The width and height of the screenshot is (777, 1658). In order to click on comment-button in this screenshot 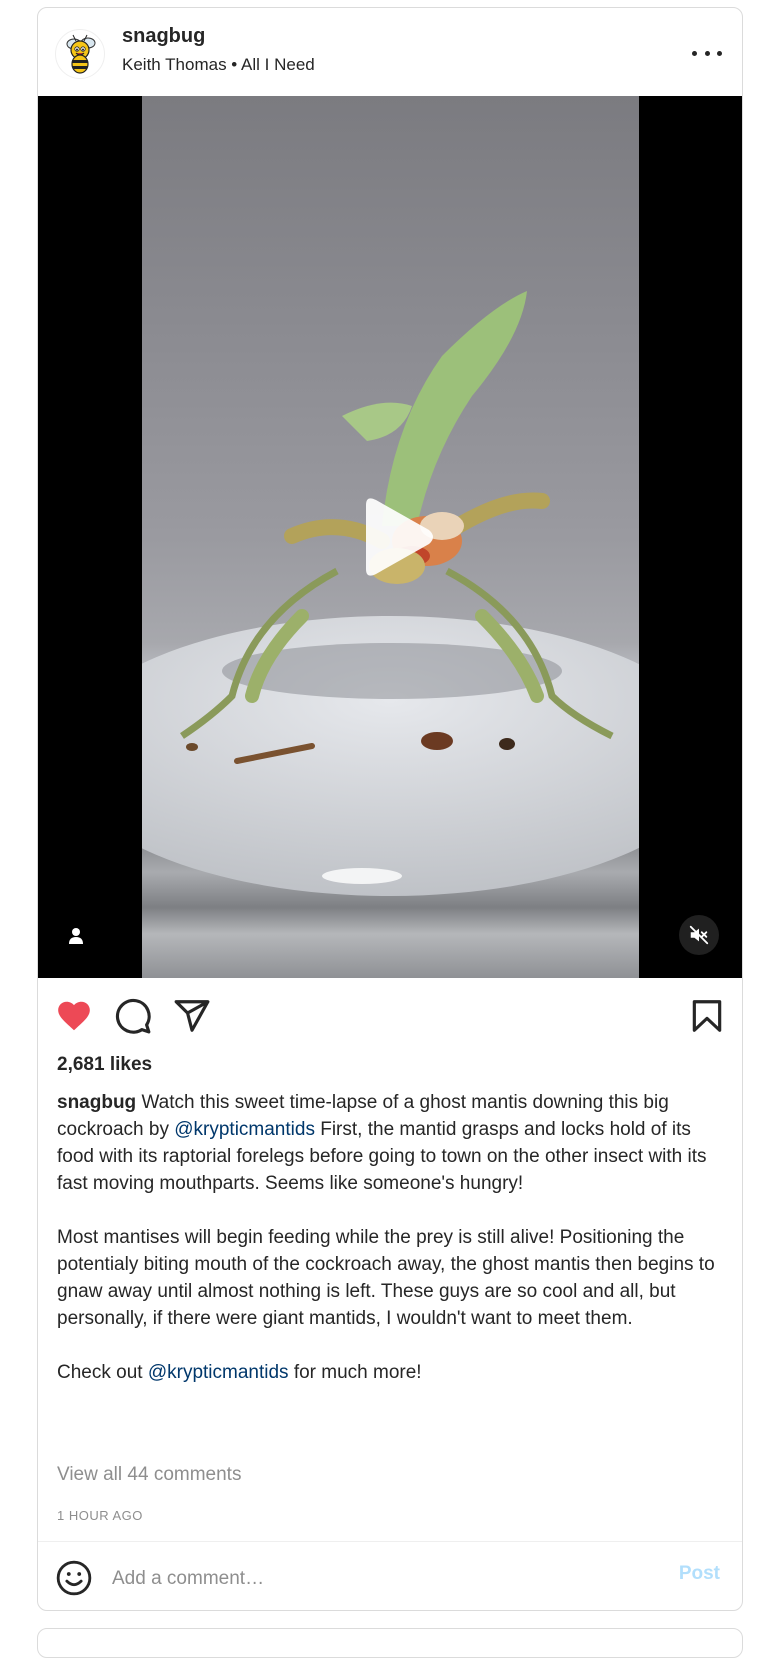, I will do `click(133, 1016)`.